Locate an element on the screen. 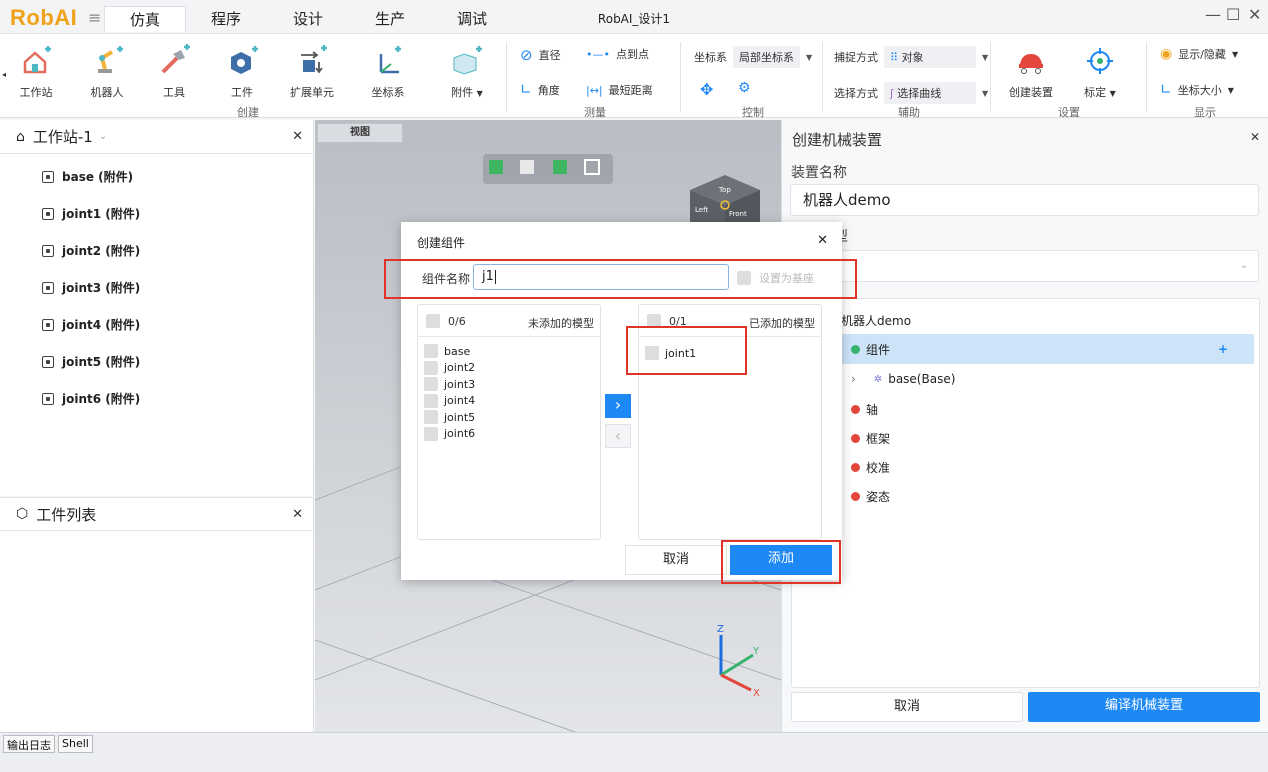 The image size is (1268, 772). attachment-button: 附件 ▼ is located at coordinates (467, 72).